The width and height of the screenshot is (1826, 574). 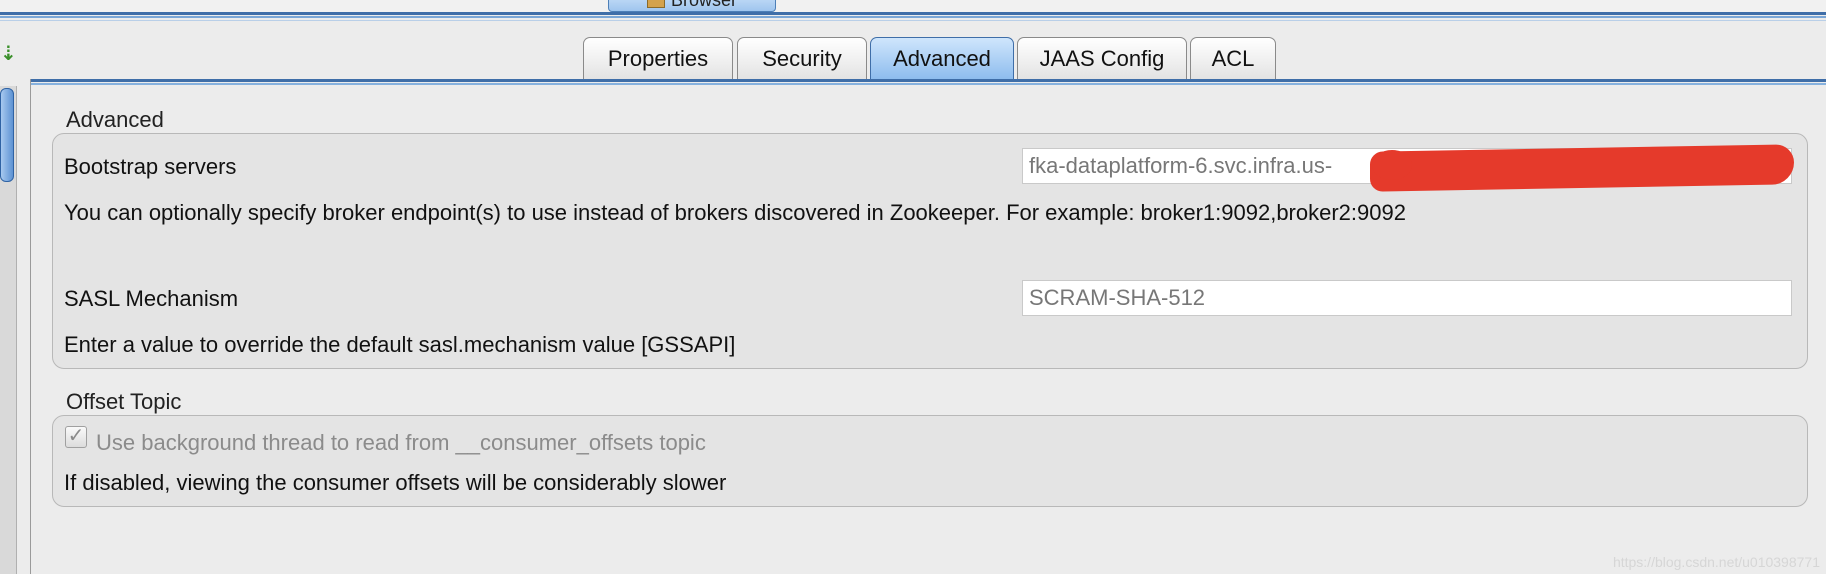 What do you see at coordinates (124, 401) in the screenshot?
I see `offset-topic-group-title: Offset Topic` at bounding box center [124, 401].